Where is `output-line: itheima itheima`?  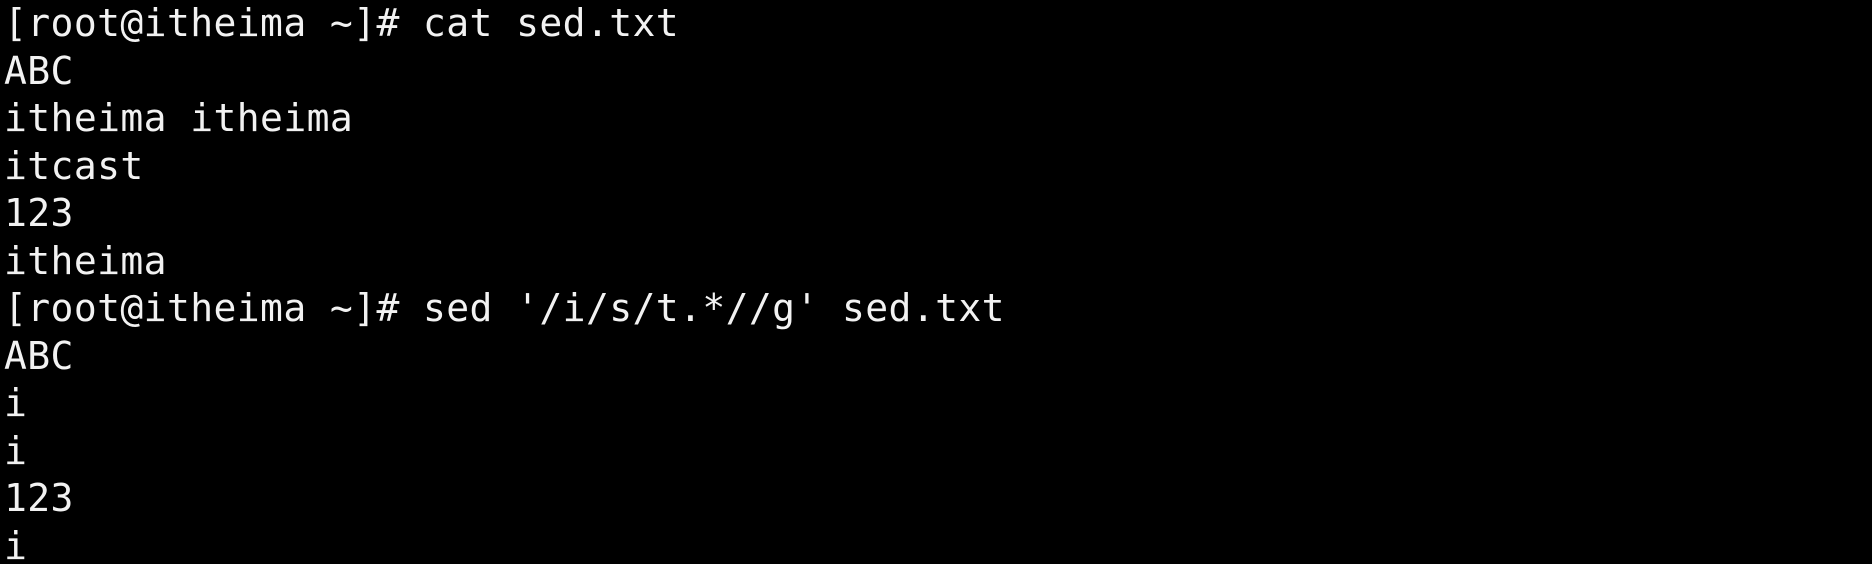 output-line: itheima itheima is located at coordinates (179, 118).